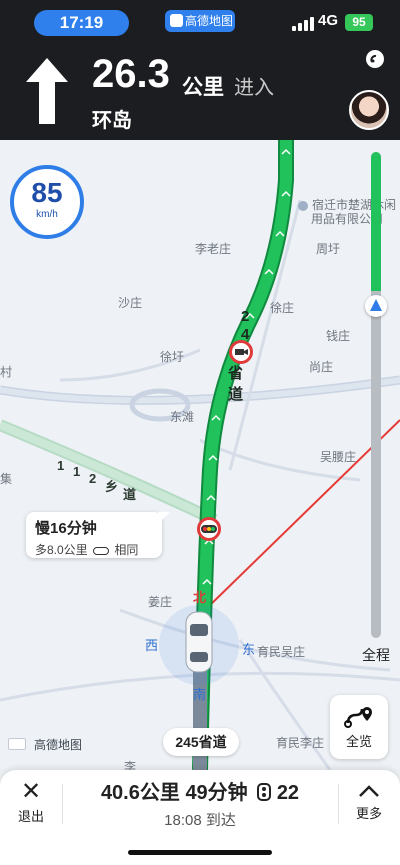 The width and height of the screenshot is (400, 865). I want to click on place-shazhuang: 沙庄, so click(130, 303).